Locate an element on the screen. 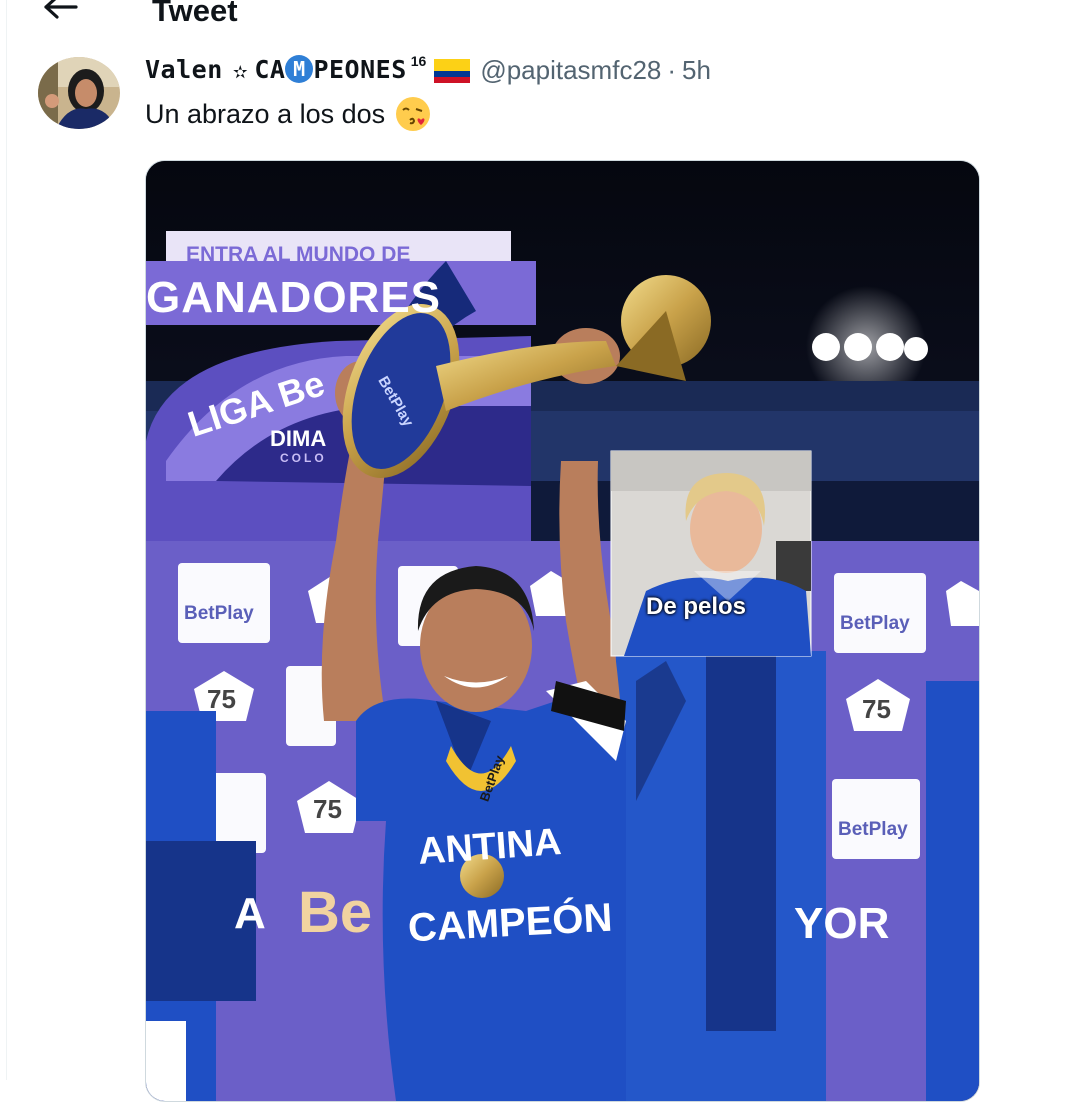  dimayor-sub-text: COLO is located at coordinates (303, 458).